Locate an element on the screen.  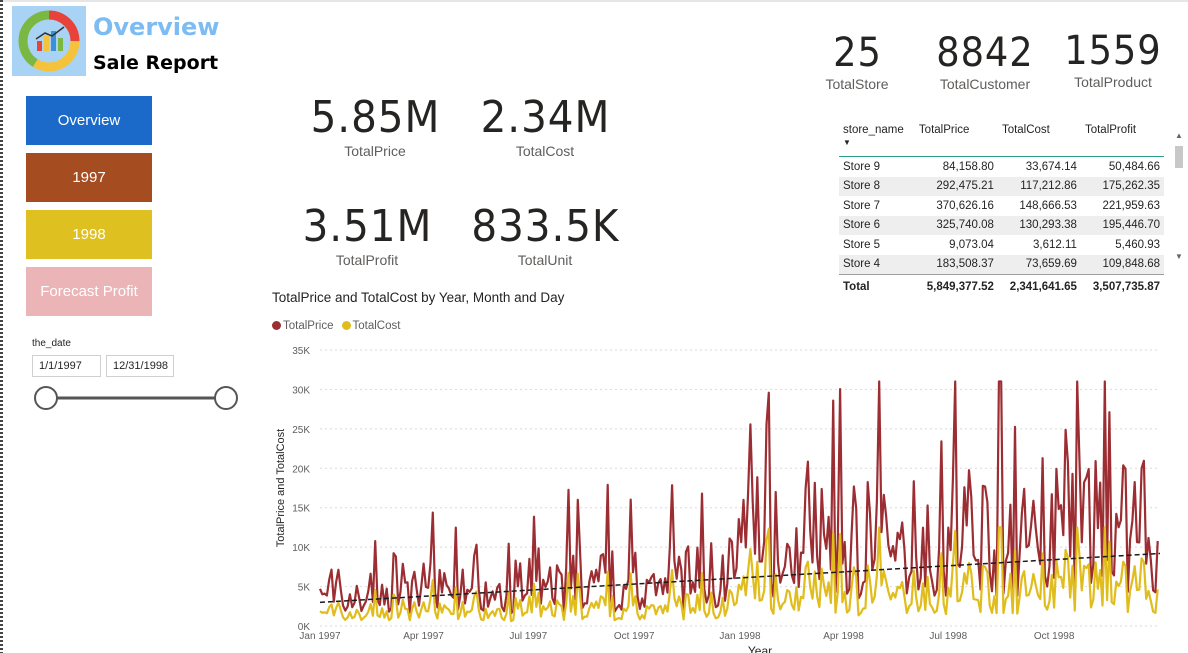
table-scrollbar: ▲ ▼ is located at coordinates (1179, 195).